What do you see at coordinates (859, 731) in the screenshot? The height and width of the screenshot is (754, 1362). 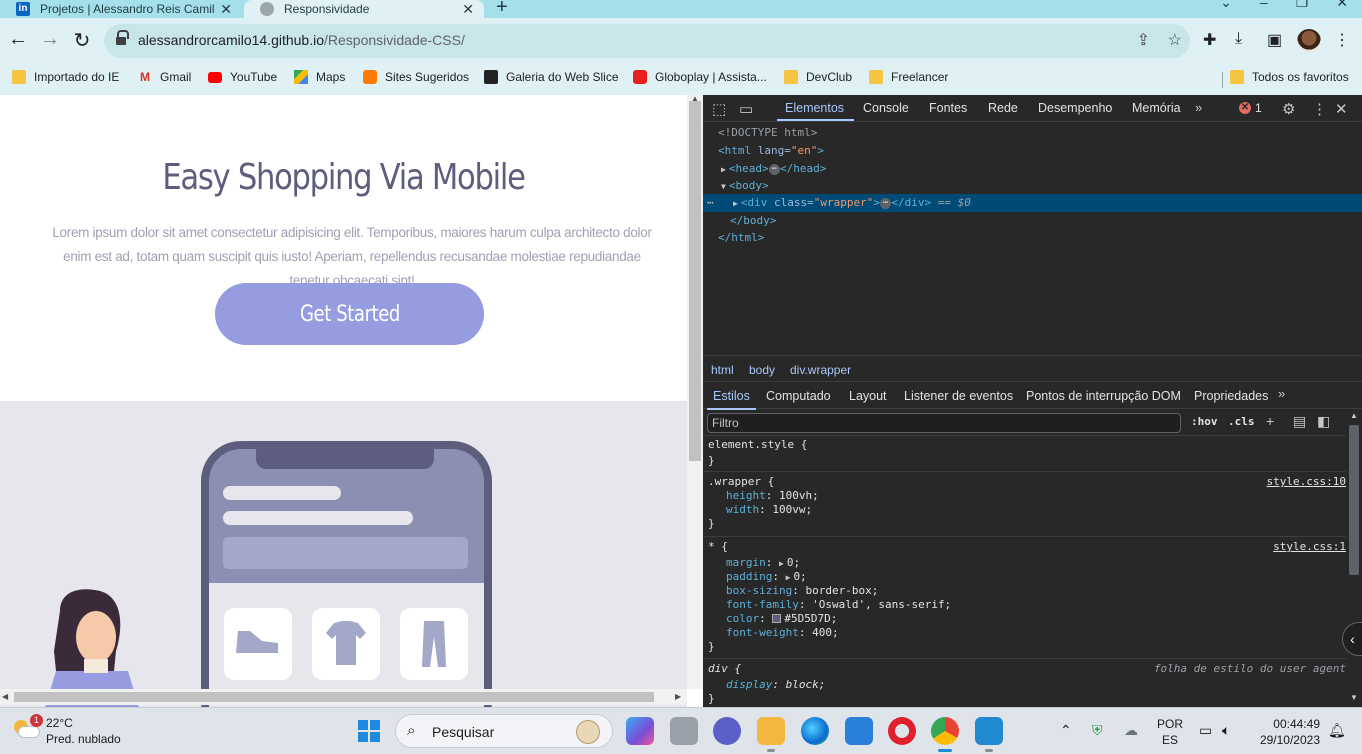 I see `store-icon` at bounding box center [859, 731].